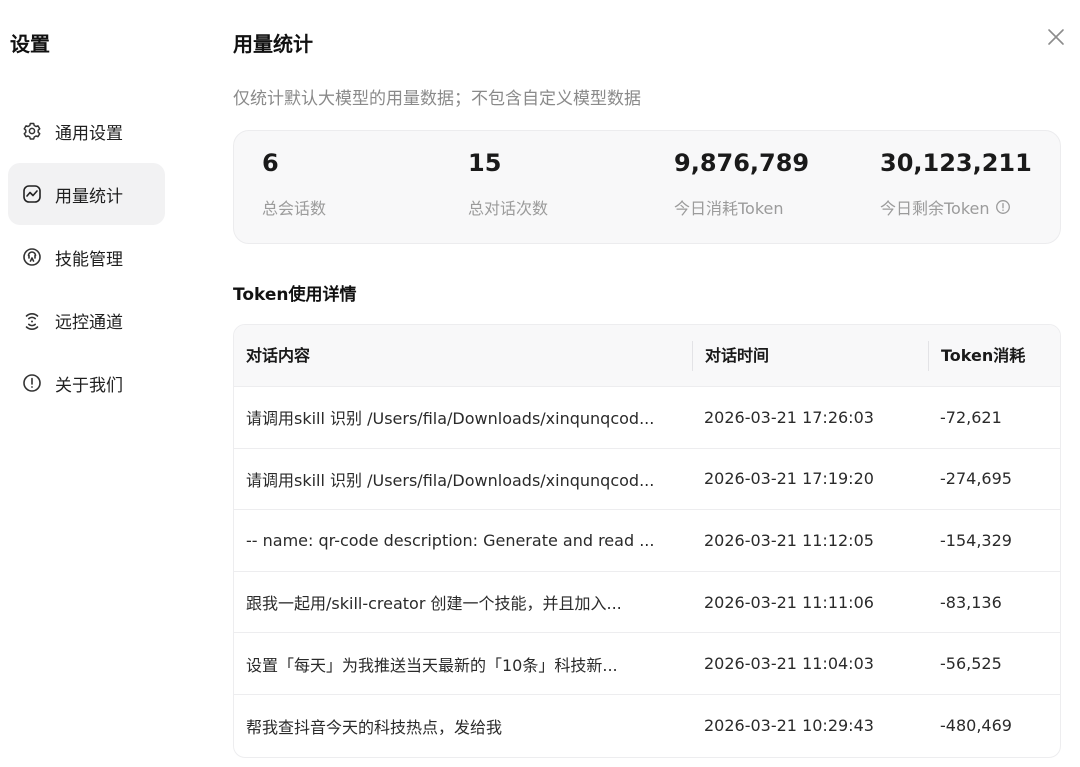 This screenshot has width=1080, height=767. Describe the element at coordinates (89, 259) in the screenshot. I see `sidebar-item-label: 技能管理` at that location.